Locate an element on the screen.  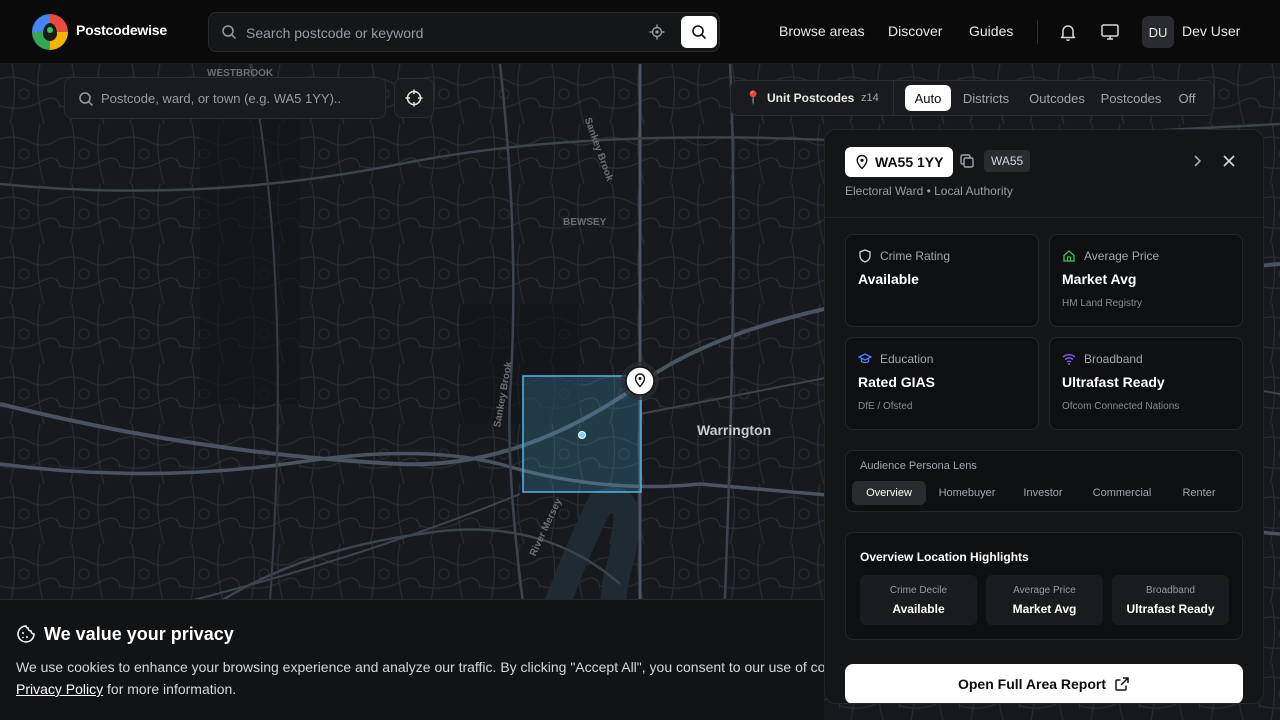
map-search-input: Postcode, ward, or town (e.g. WA5 1YY).. is located at coordinates (221, 98).